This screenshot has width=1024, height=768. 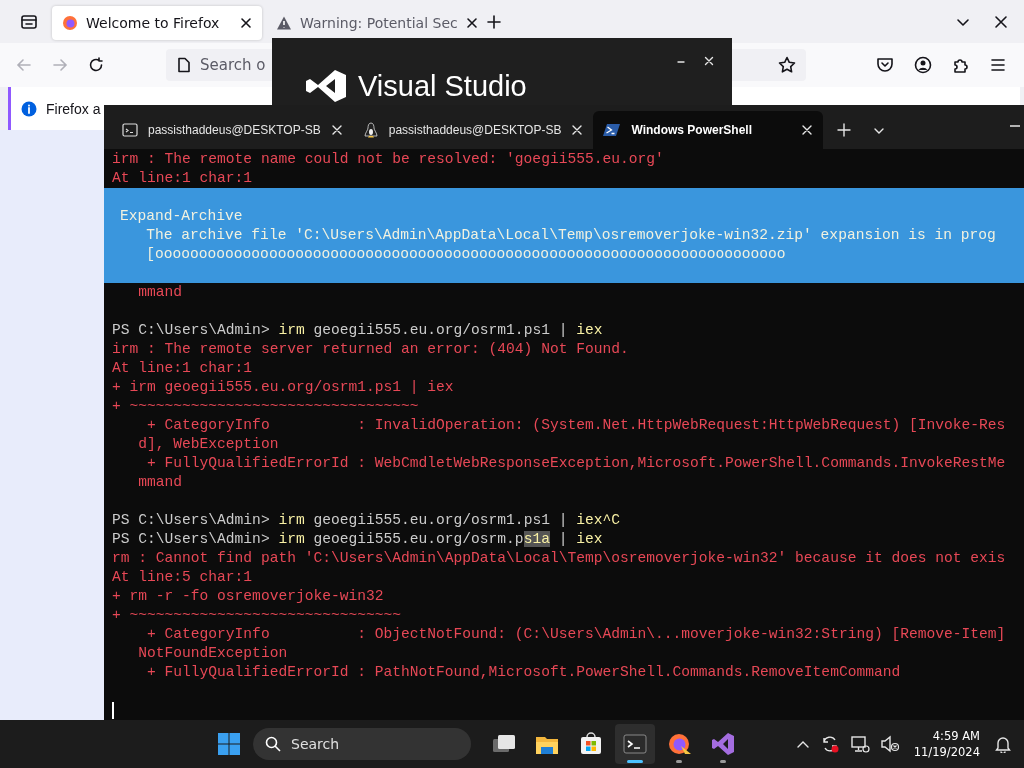 I want to click on new-tab-icon, so click(x=494, y=21).